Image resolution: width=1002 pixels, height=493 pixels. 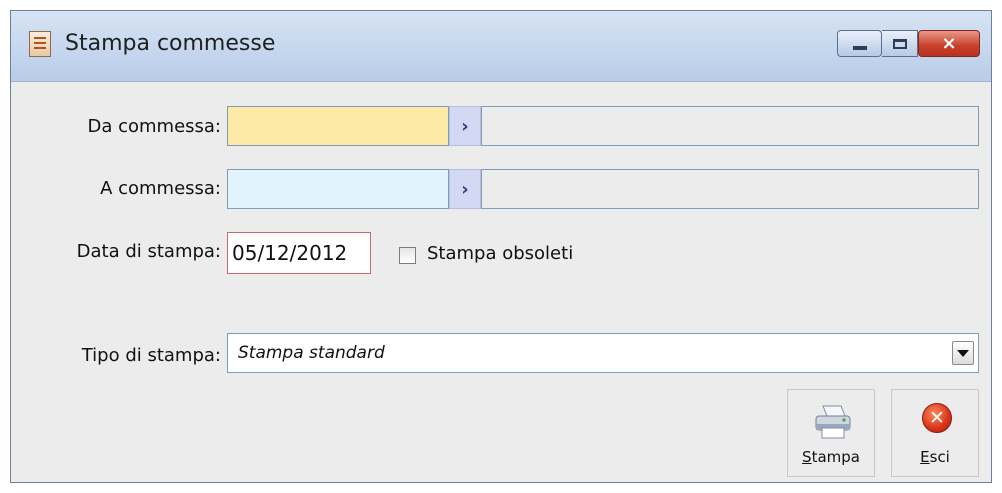 What do you see at coordinates (148, 251) in the screenshot?
I see `data-stampa-label: Data di stampa:` at bounding box center [148, 251].